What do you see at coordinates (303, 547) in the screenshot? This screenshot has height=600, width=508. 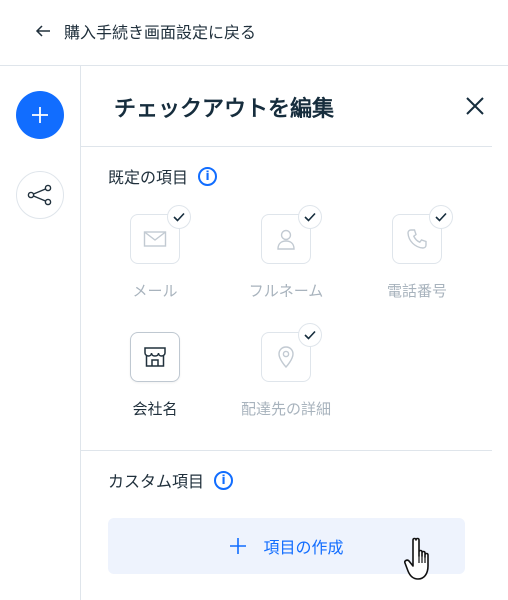 I see `create-field-label: 項目の作成` at bounding box center [303, 547].